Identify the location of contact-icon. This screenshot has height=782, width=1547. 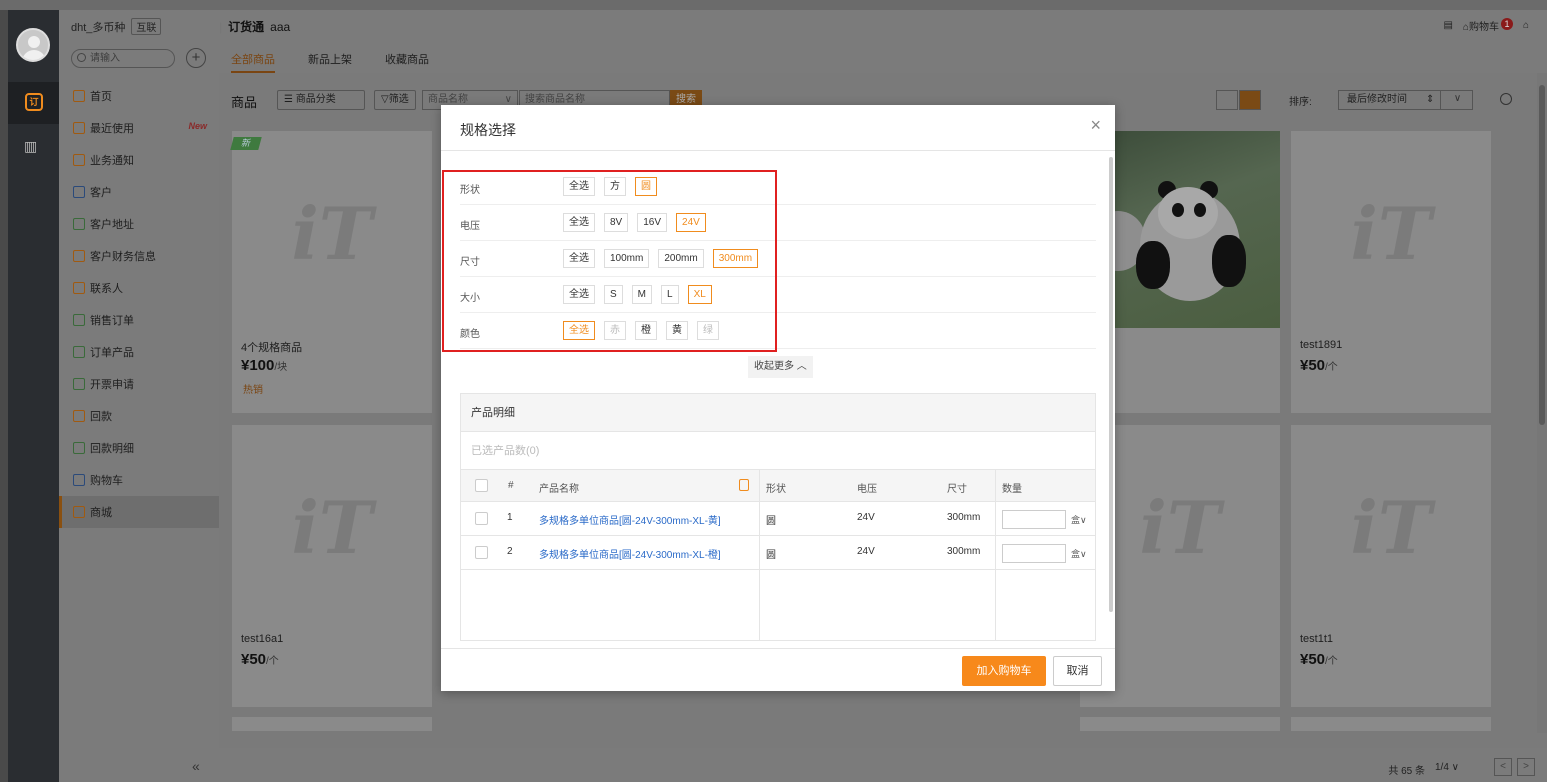
(79, 288).